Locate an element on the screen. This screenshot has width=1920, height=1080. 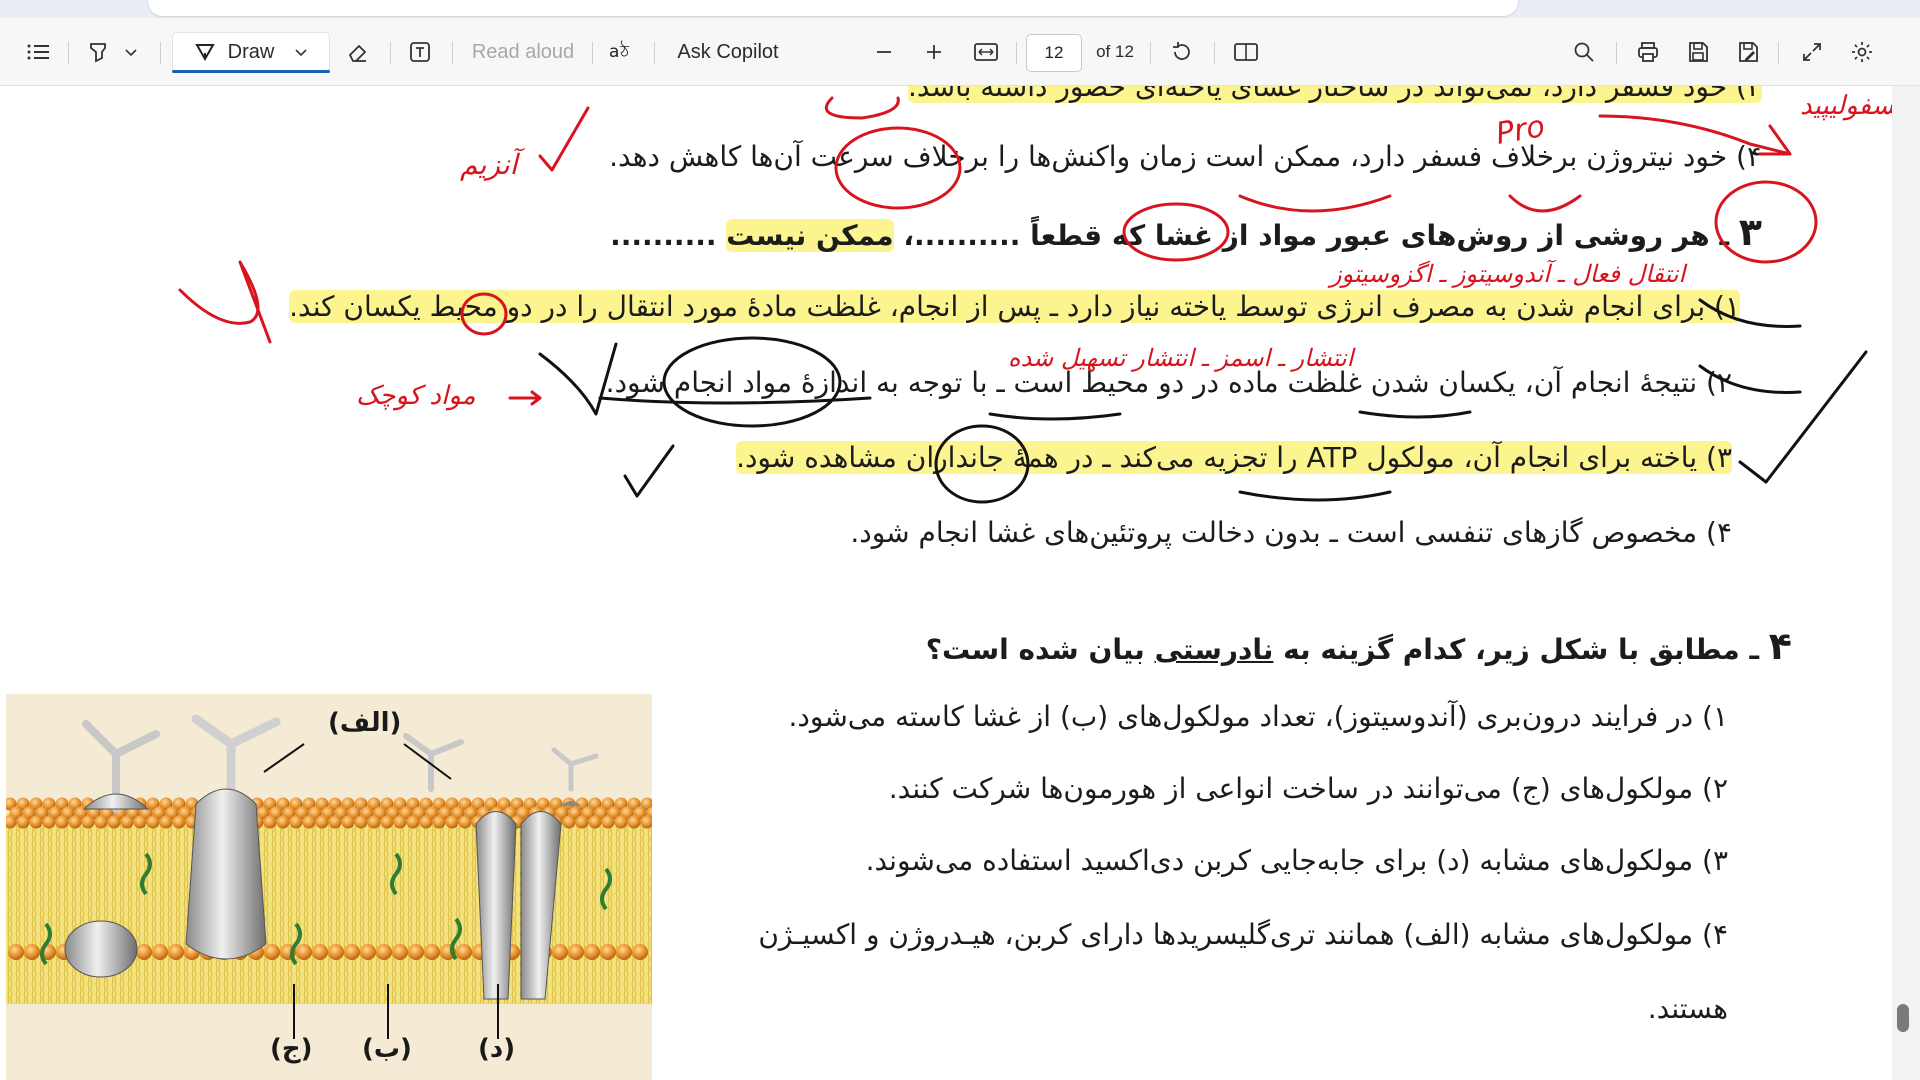
translate-icon: aঠ is located at coordinates (622, 52).